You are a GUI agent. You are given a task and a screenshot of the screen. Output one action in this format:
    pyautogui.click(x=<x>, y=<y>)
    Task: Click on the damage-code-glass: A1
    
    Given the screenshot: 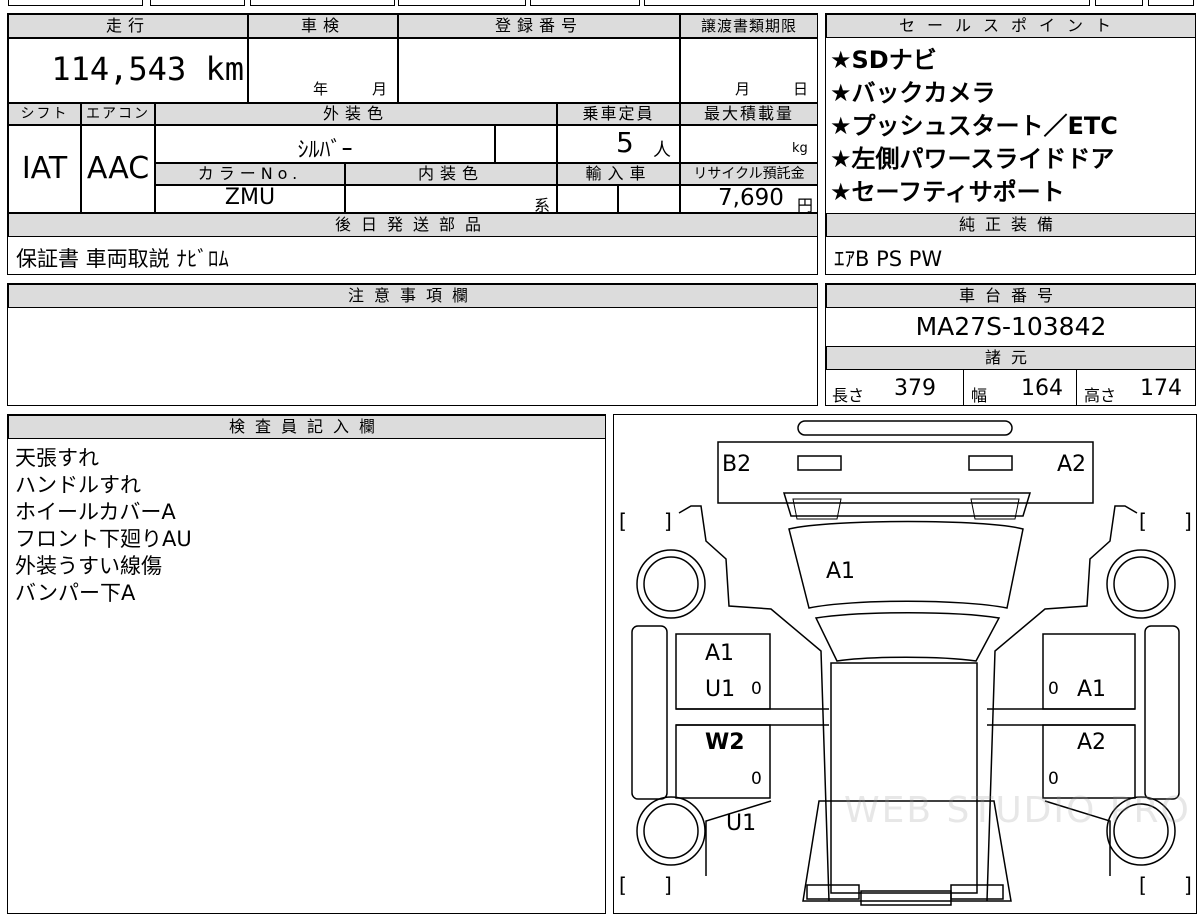 What is the action you would take?
    pyautogui.click(x=841, y=571)
    